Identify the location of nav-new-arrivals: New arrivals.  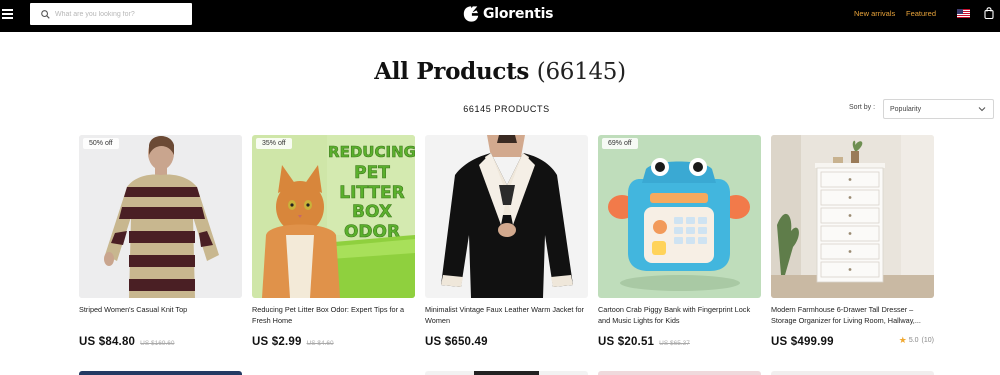
(874, 13).